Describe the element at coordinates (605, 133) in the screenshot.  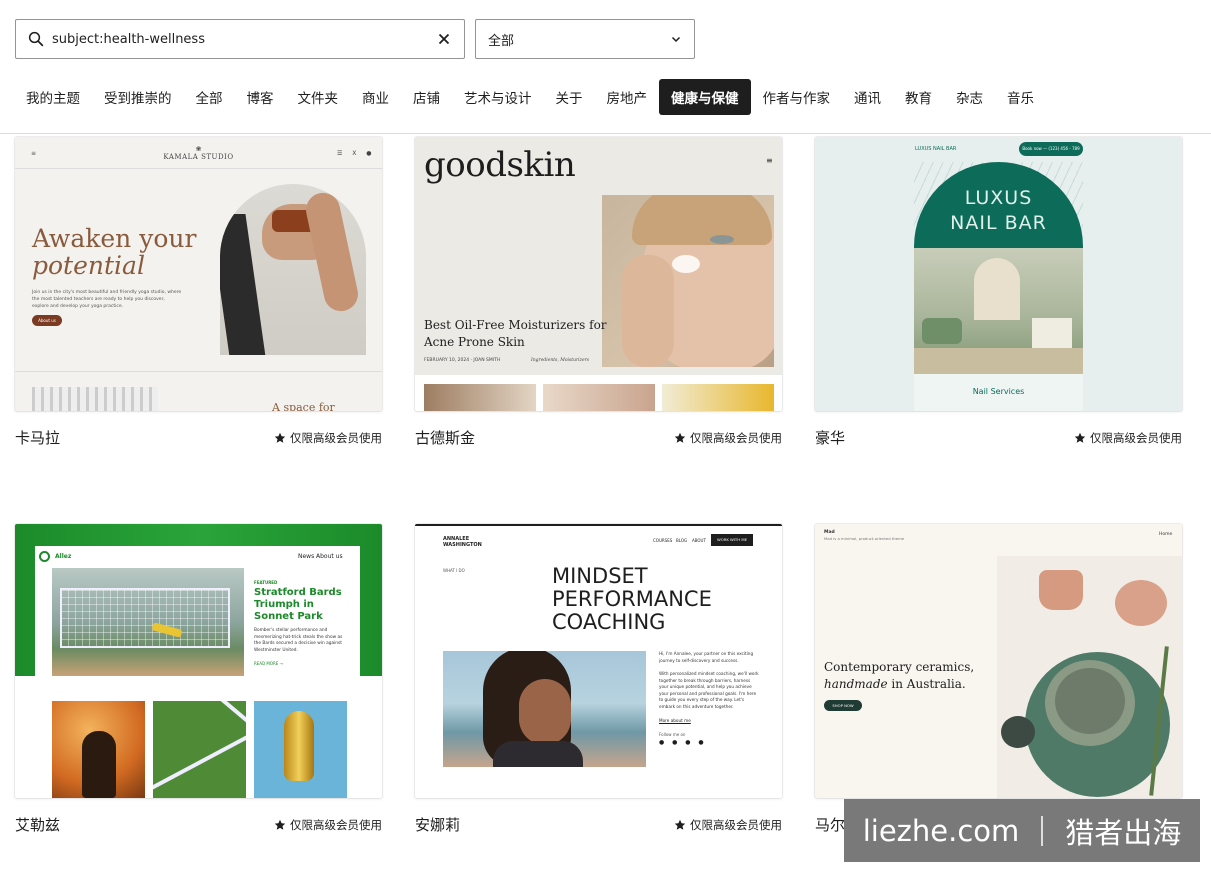
I see `header-divider` at that location.